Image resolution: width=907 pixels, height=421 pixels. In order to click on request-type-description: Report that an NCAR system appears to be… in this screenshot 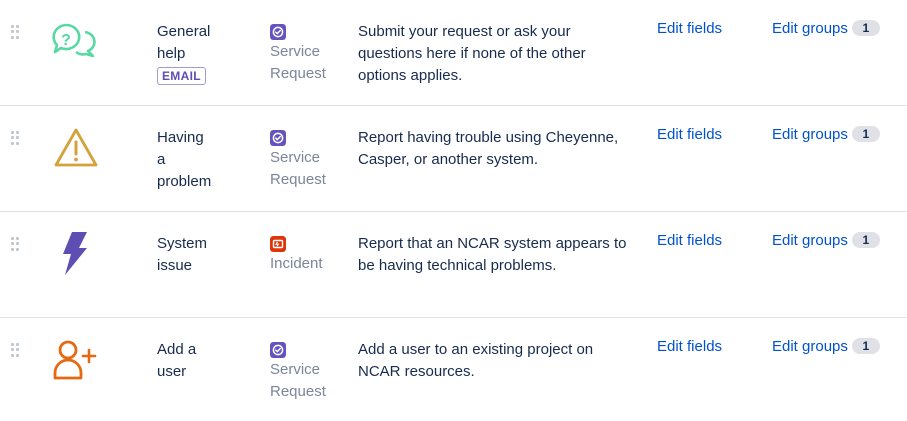, I will do `click(492, 254)`.